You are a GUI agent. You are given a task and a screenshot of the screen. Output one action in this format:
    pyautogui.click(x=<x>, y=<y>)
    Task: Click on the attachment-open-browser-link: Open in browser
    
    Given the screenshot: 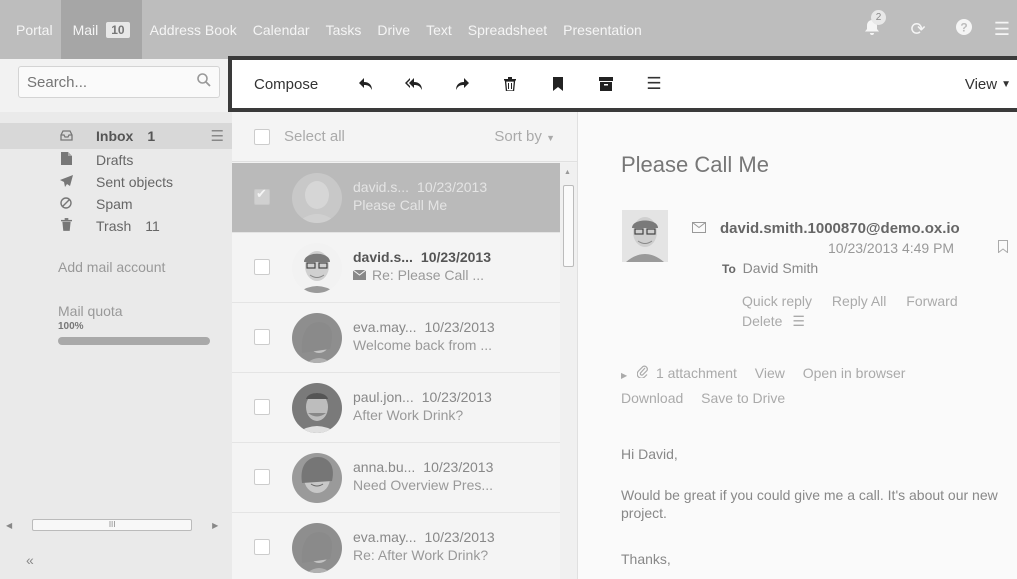 What is the action you would take?
    pyautogui.click(x=854, y=373)
    